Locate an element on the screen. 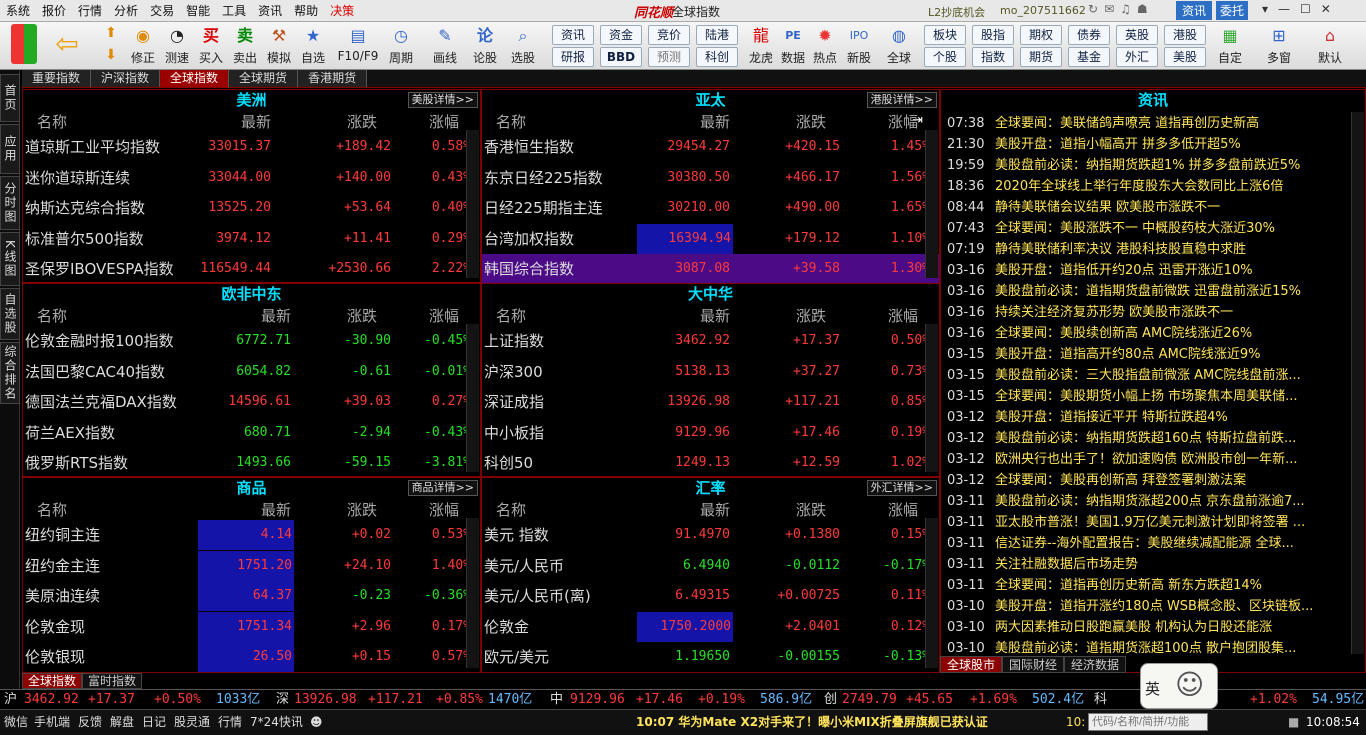  toolbar-screener: ⌕ 选股 is located at coordinates (523, 44).